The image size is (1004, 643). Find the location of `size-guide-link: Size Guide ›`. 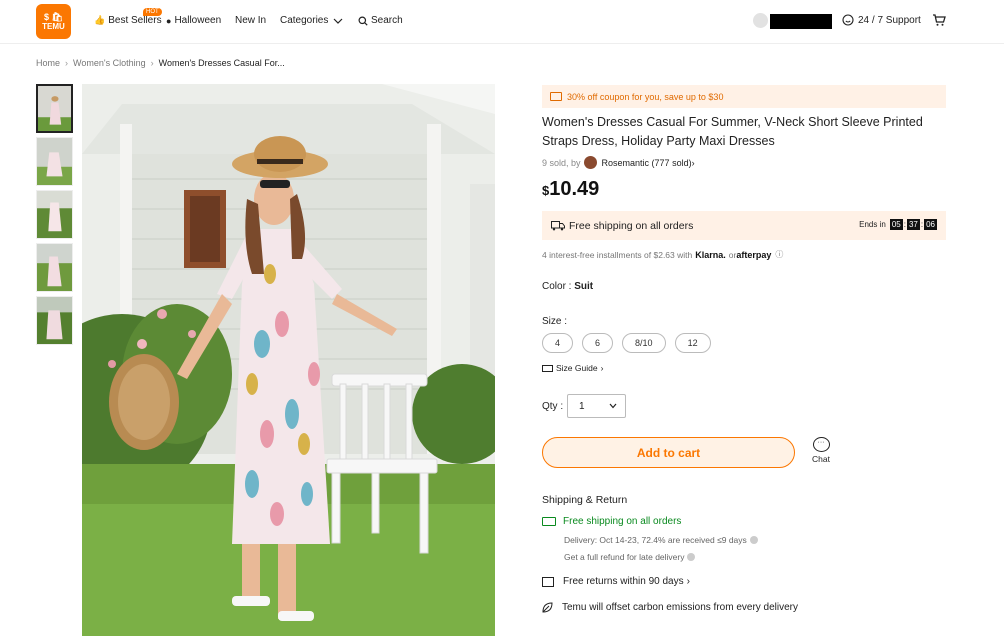

size-guide-link: Size Guide › is located at coordinates (572, 368).